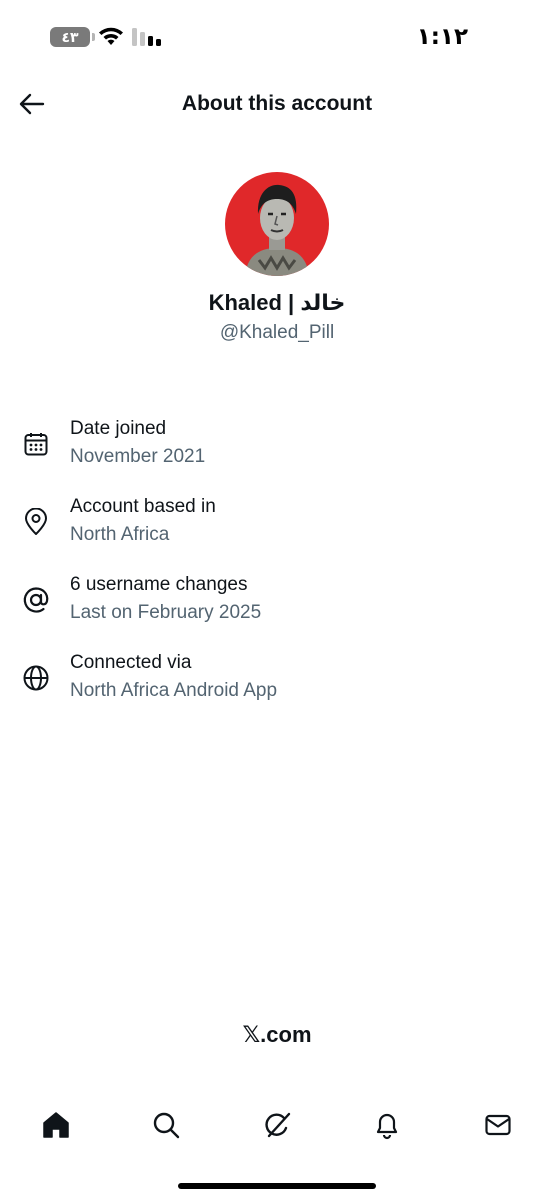 This screenshot has width=554, height=1200. What do you see at coordinates (277, 605) in the screenshot?
I see `username-changes-row: 6 username changes Last on February 2025` at bounding box center [277, 605].